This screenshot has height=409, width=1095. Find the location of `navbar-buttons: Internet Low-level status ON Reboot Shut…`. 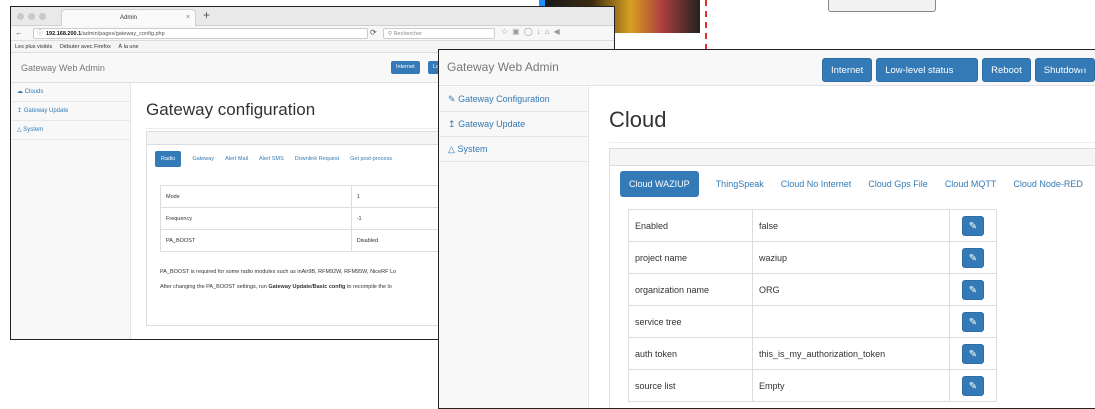

navbar-buttons: Internet Low-level status ON Reboot Shut… is located at coordinates (958, 79).